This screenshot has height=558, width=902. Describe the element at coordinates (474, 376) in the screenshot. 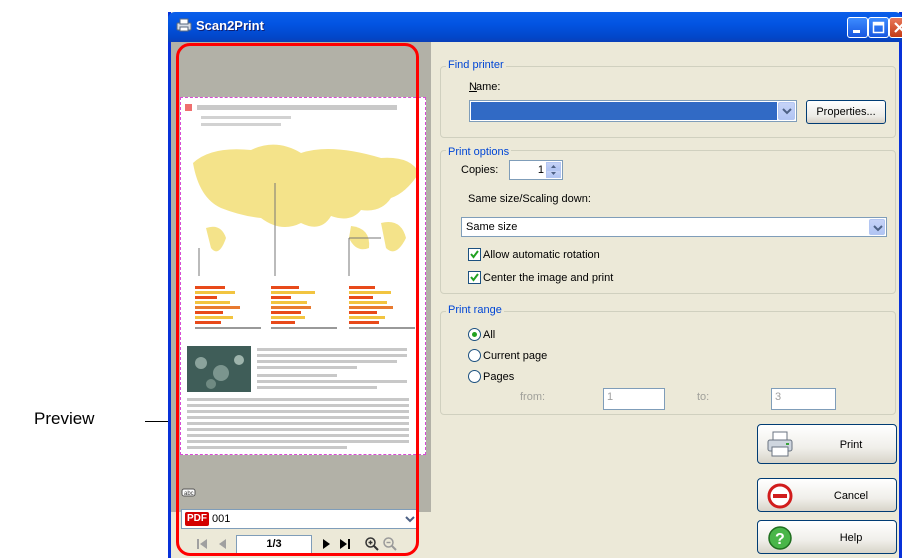

I see `pages-radio` at that location.